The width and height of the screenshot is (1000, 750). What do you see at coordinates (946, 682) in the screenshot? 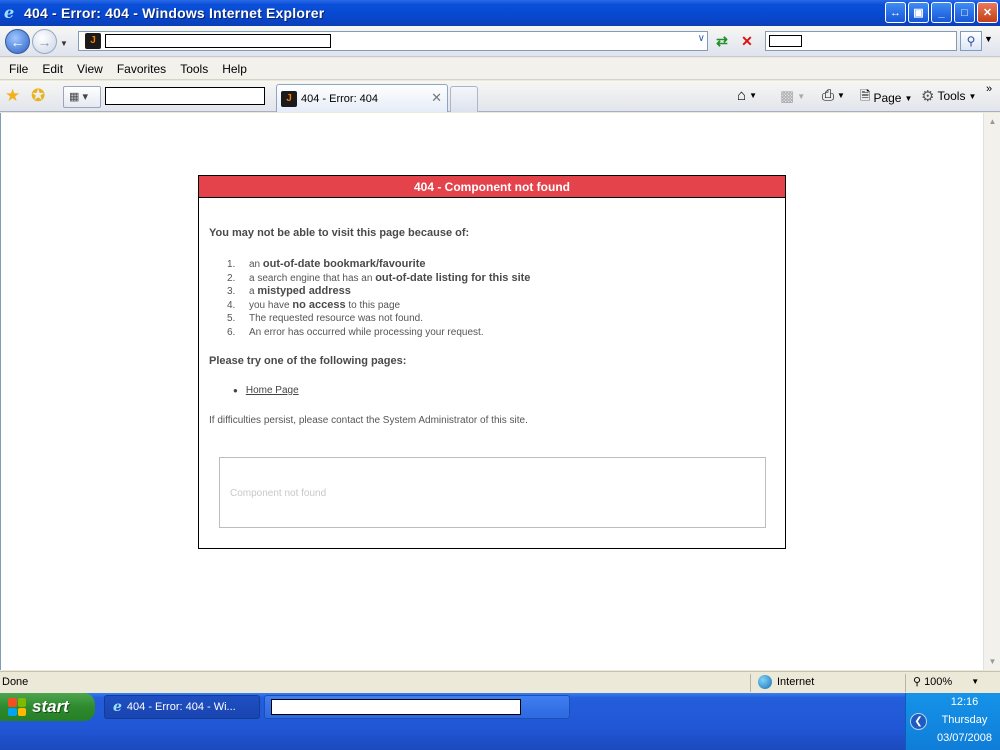
I see `zoom-control: ⚲ 100% ▼` at bounding box center [946, 682].